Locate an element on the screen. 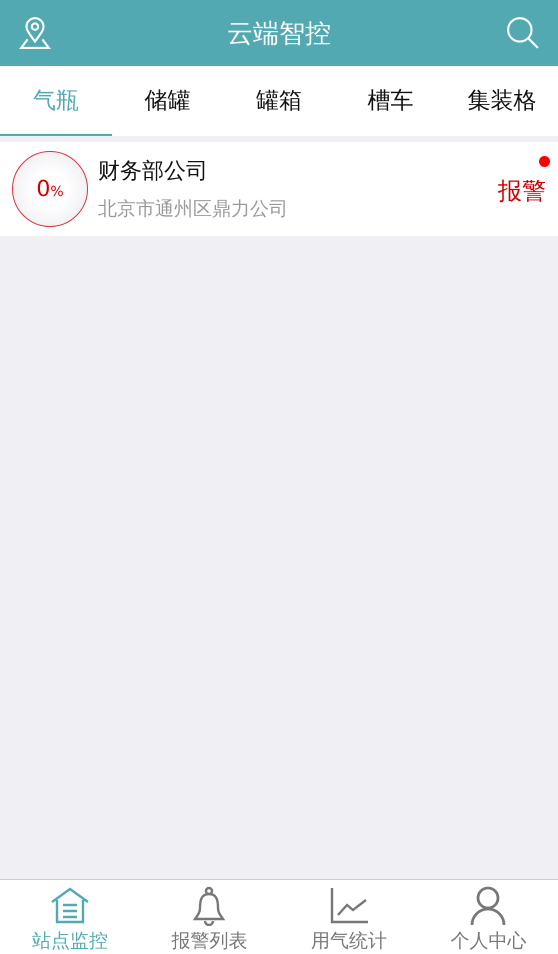 The width and height of the screenshot is (558, 954). person-icon is located at coordinates (488, 906).